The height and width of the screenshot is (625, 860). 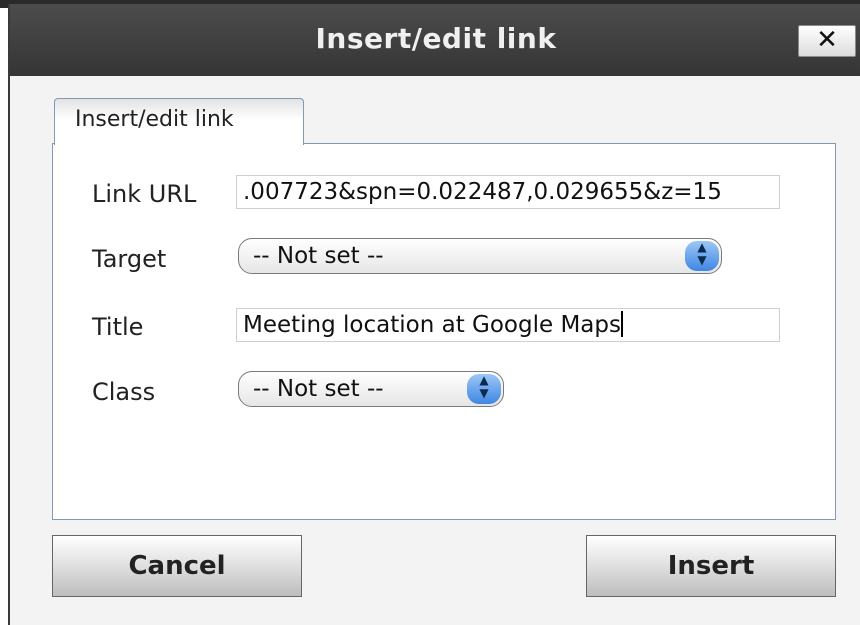 I want to click on title-input: Meeting location at Google Maps, so click(x=508, y=325).